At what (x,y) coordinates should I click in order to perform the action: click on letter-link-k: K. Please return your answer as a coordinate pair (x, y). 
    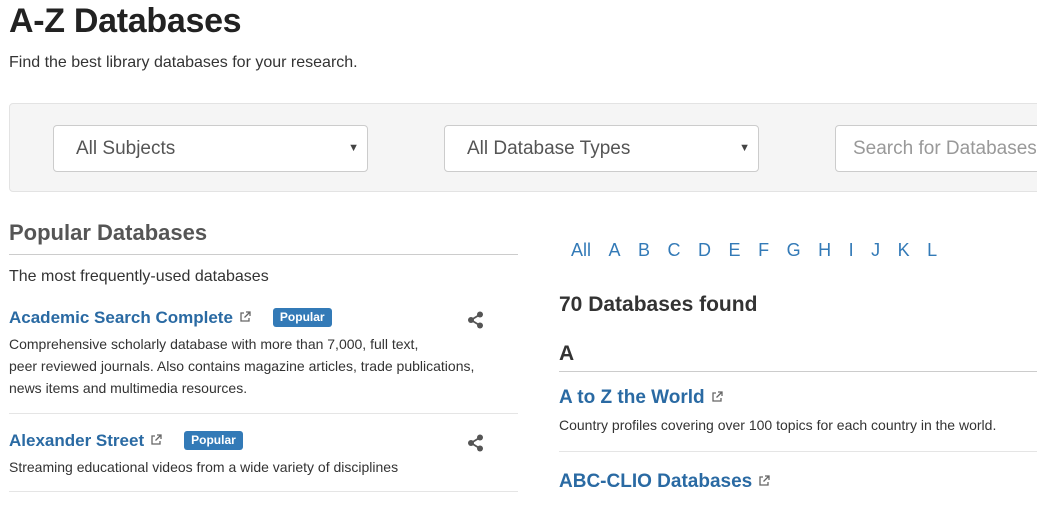
    Looking at the image, I should click on (904, 250).